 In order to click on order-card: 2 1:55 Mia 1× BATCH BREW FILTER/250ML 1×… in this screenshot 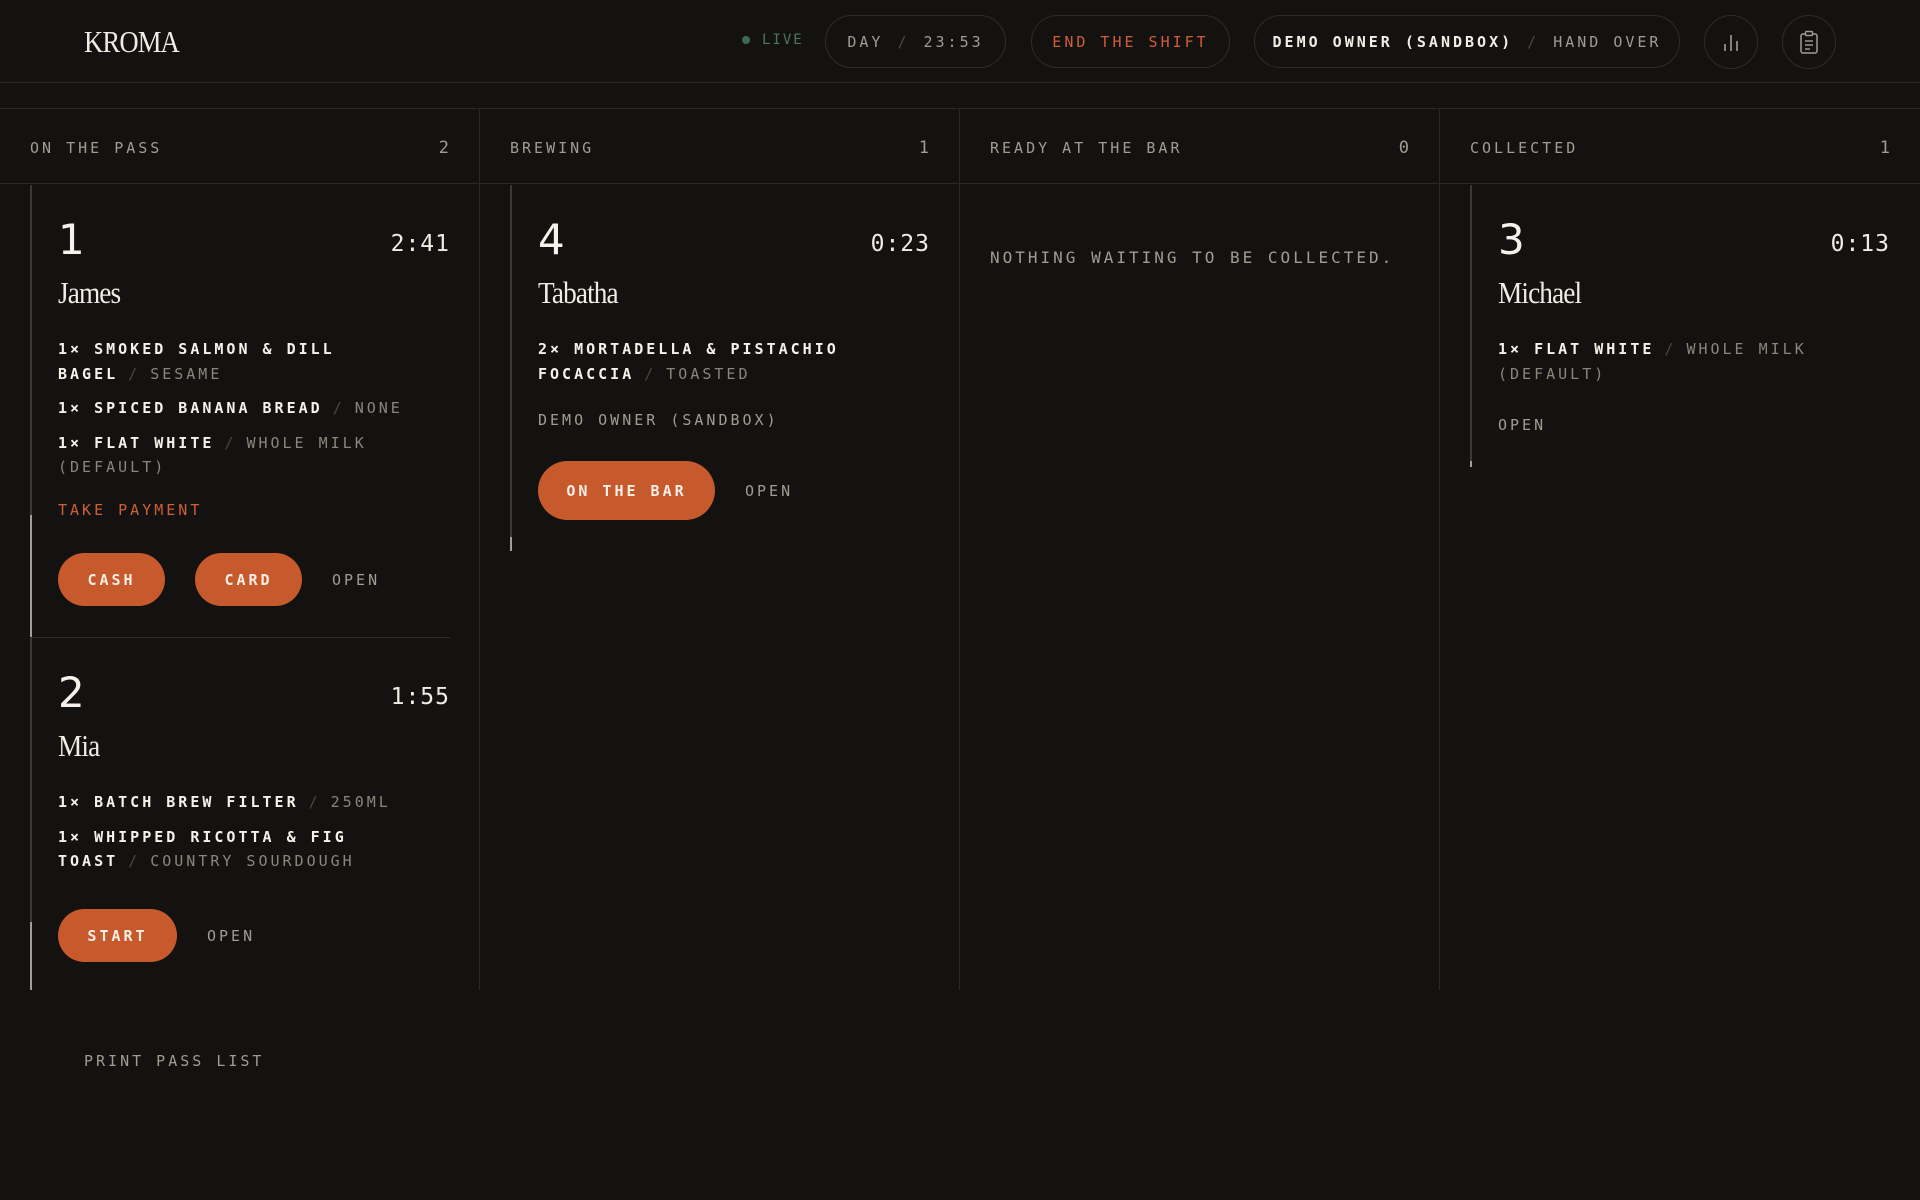, I will do `click(240, 814)`.